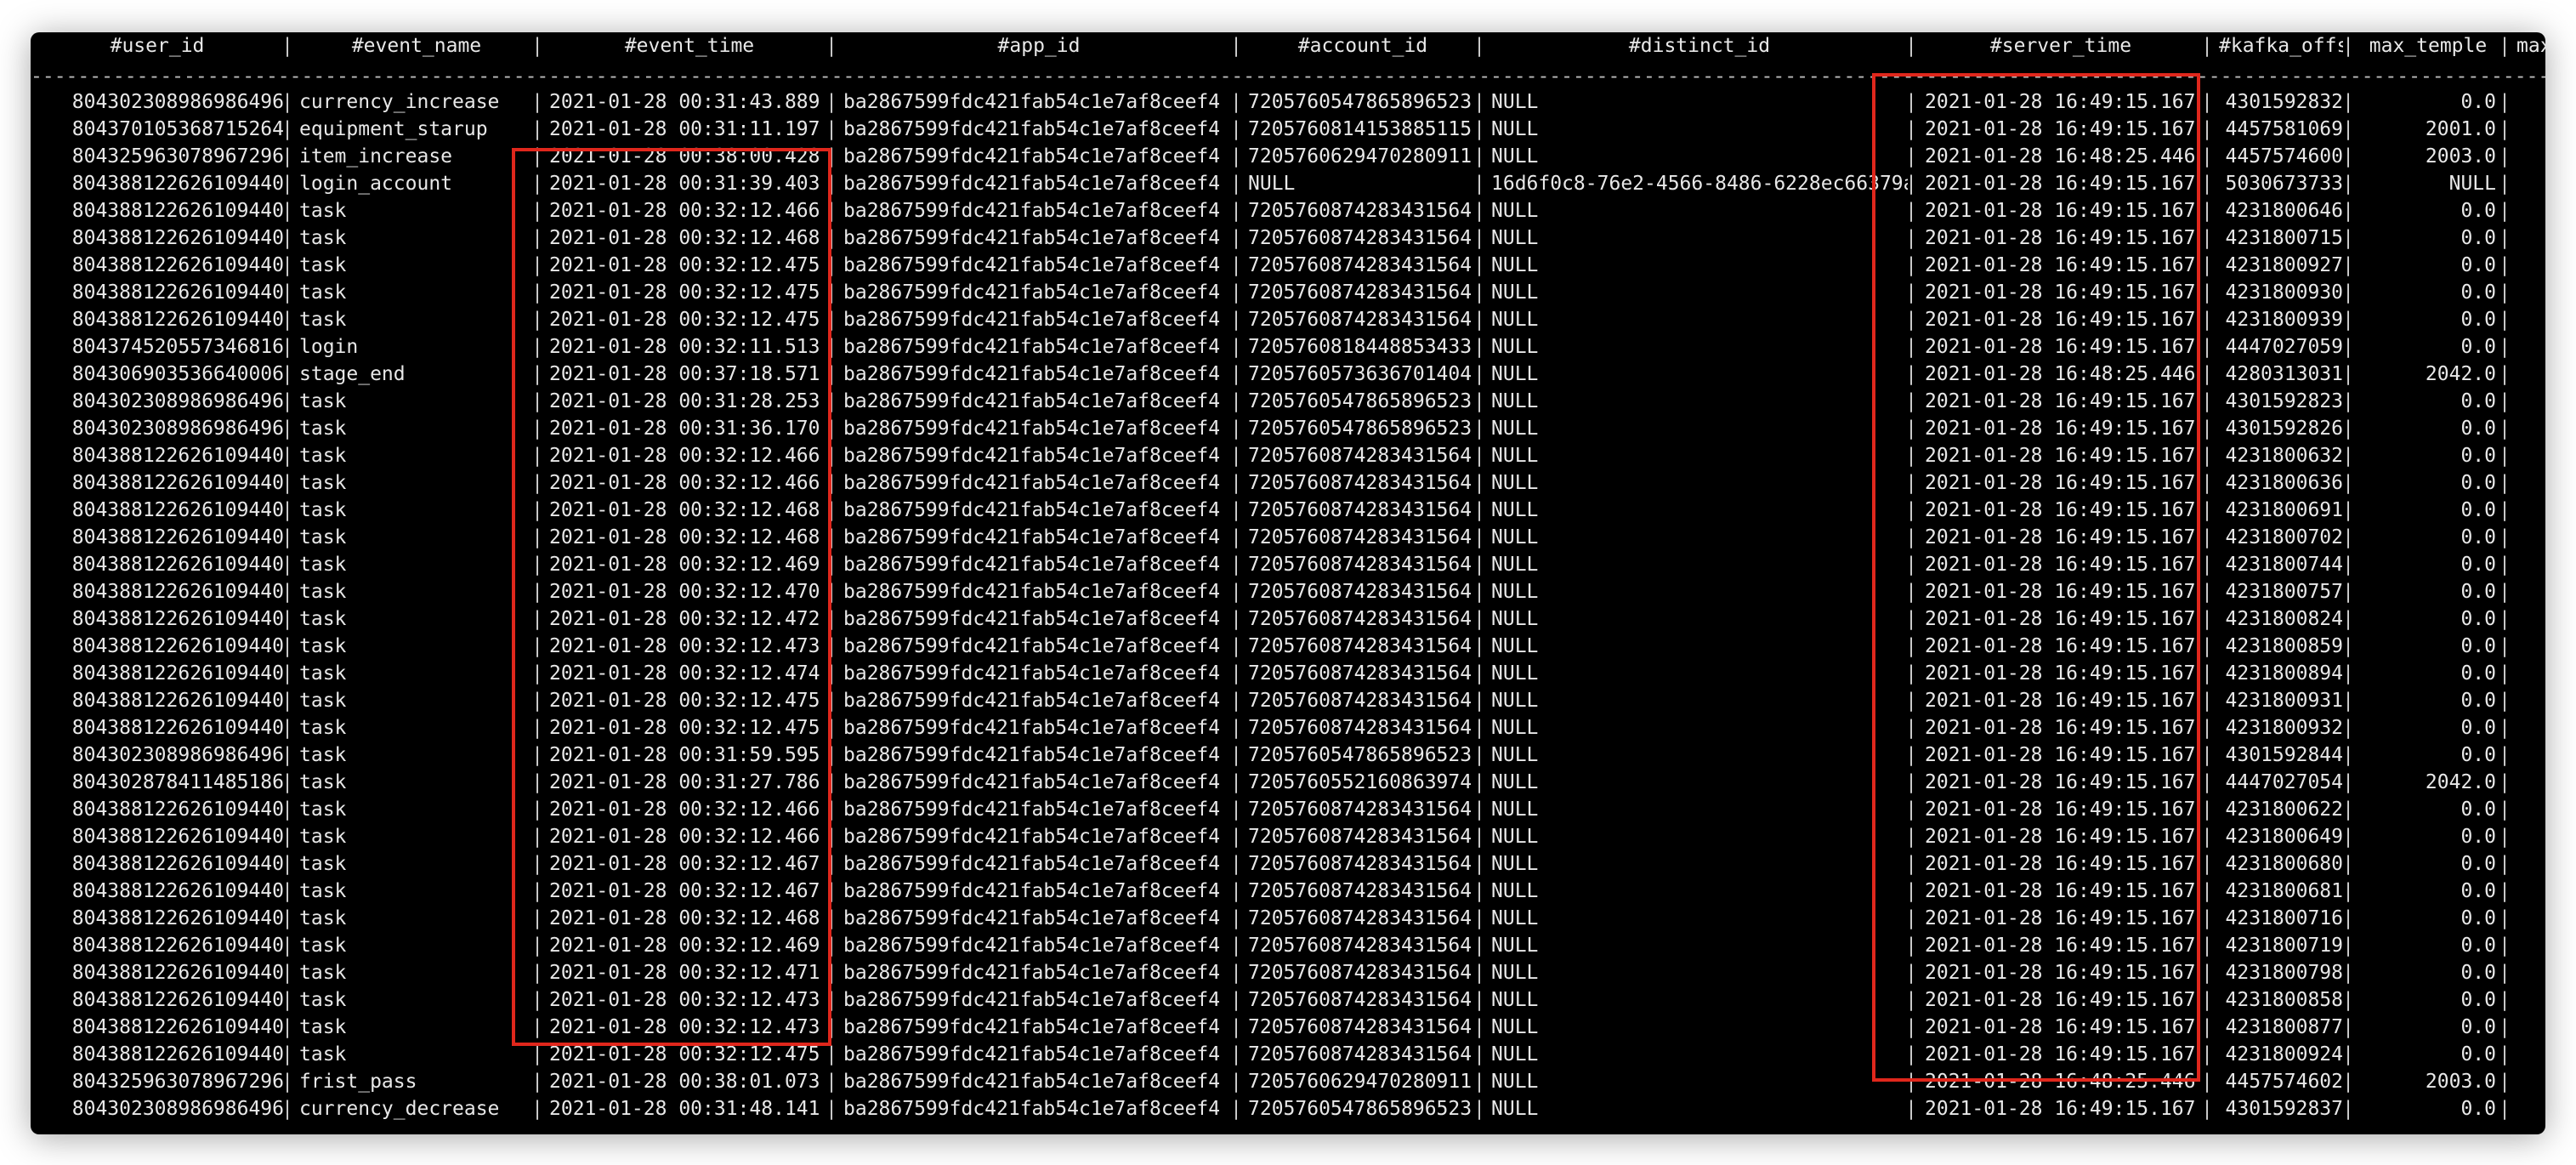  I want to click on table-cell: 2021-01-28 00:32:12.475, so click(685, 292).